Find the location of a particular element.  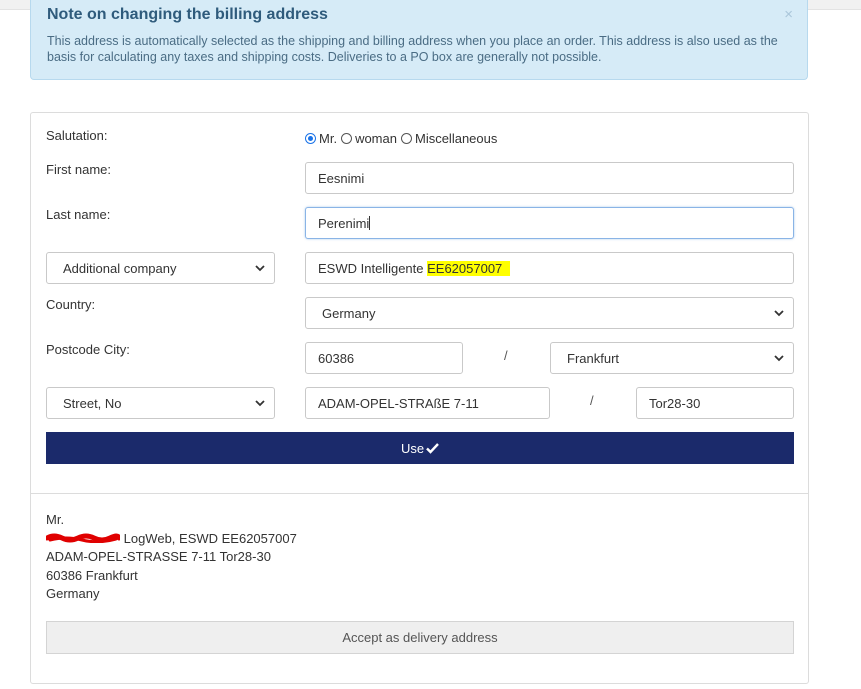

use-button: Use is located at coordinates (420, 448).